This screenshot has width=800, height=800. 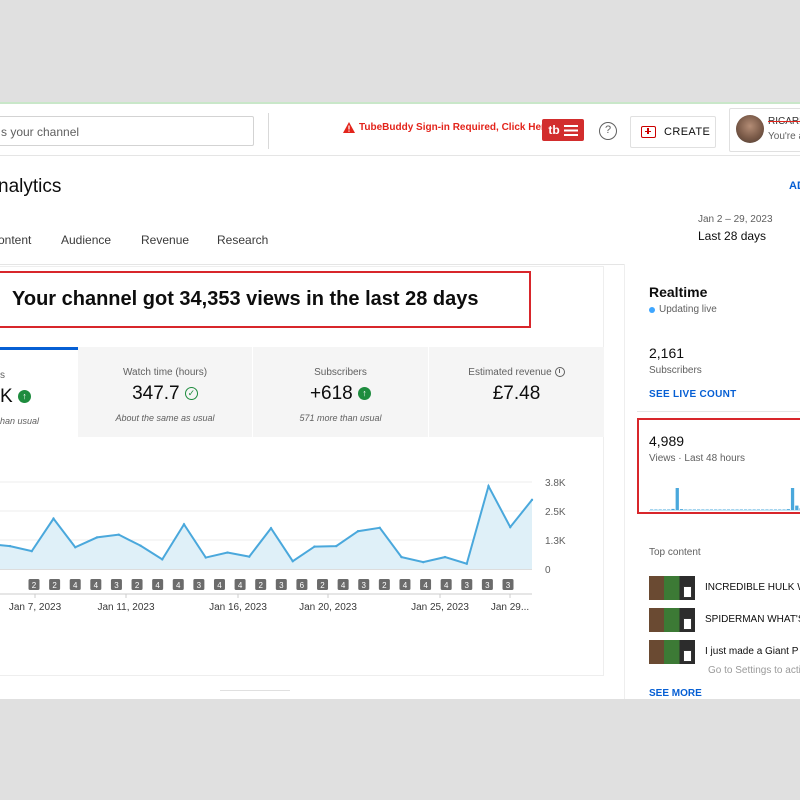 I want to click on top-content-item: INCREDIBLE HULK W, so click(x=724, y=588).